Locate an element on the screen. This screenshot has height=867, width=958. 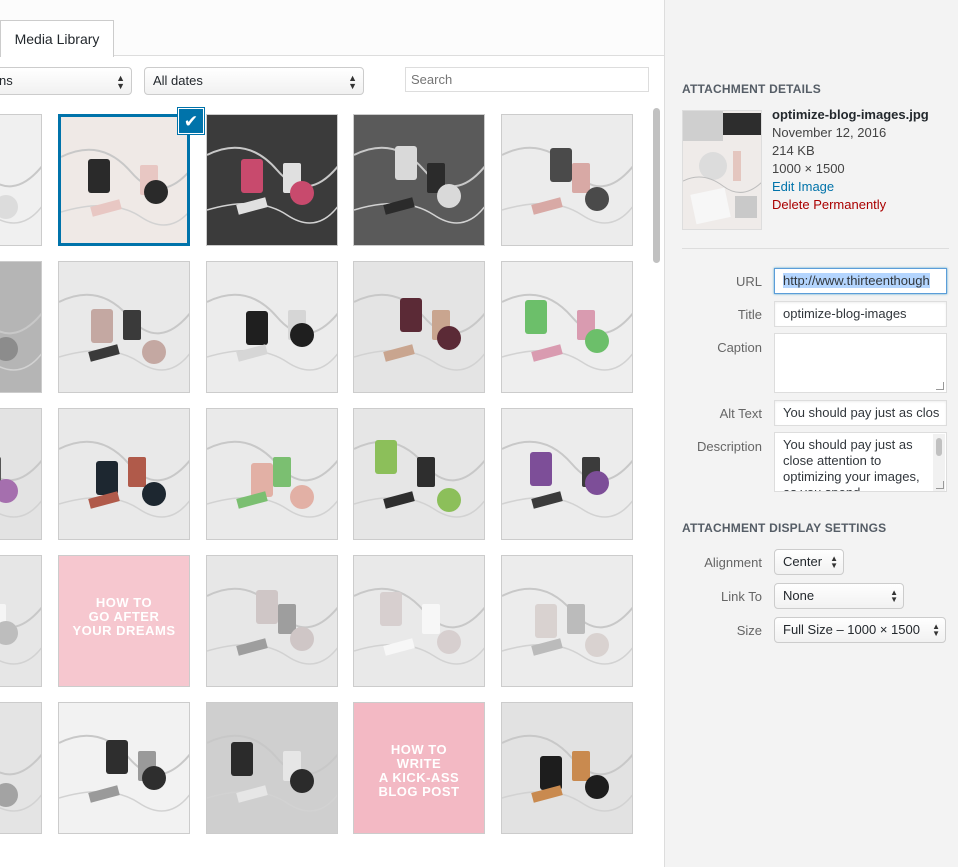
attachment-filename: optimize-blog-images.jpg is located at coordinates (850, 114).